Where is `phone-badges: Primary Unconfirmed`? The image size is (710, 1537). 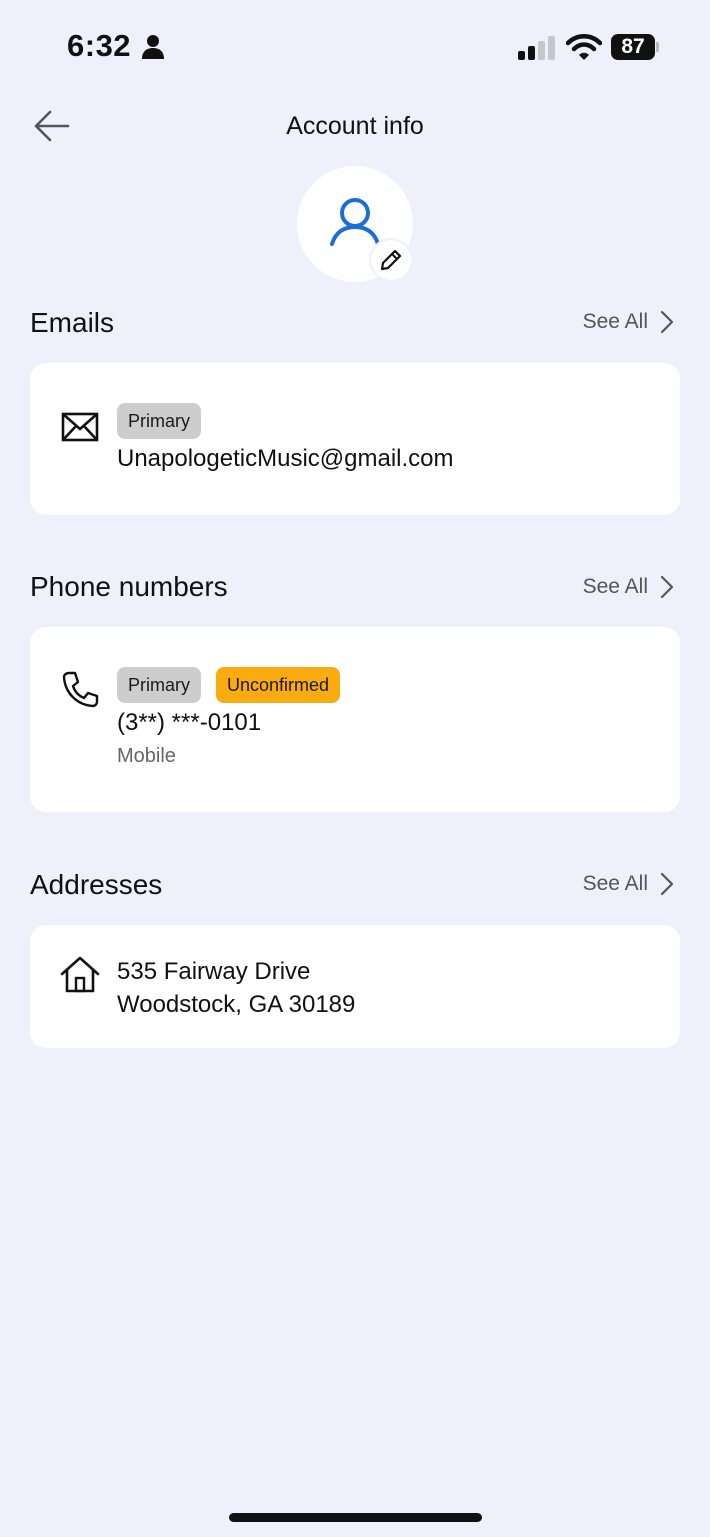 phone-badges: Primary Unconfirmed is located at coordinates (229, 685).